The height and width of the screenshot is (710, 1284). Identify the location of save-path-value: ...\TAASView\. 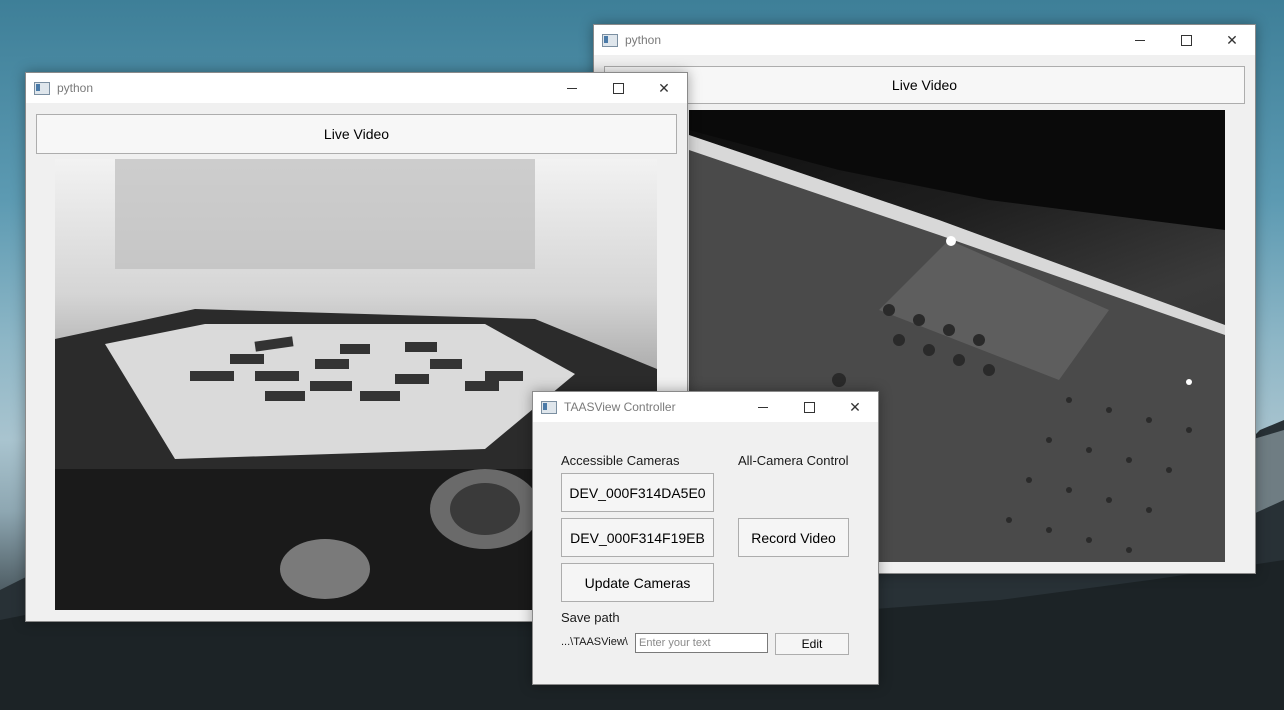
(594, 642).